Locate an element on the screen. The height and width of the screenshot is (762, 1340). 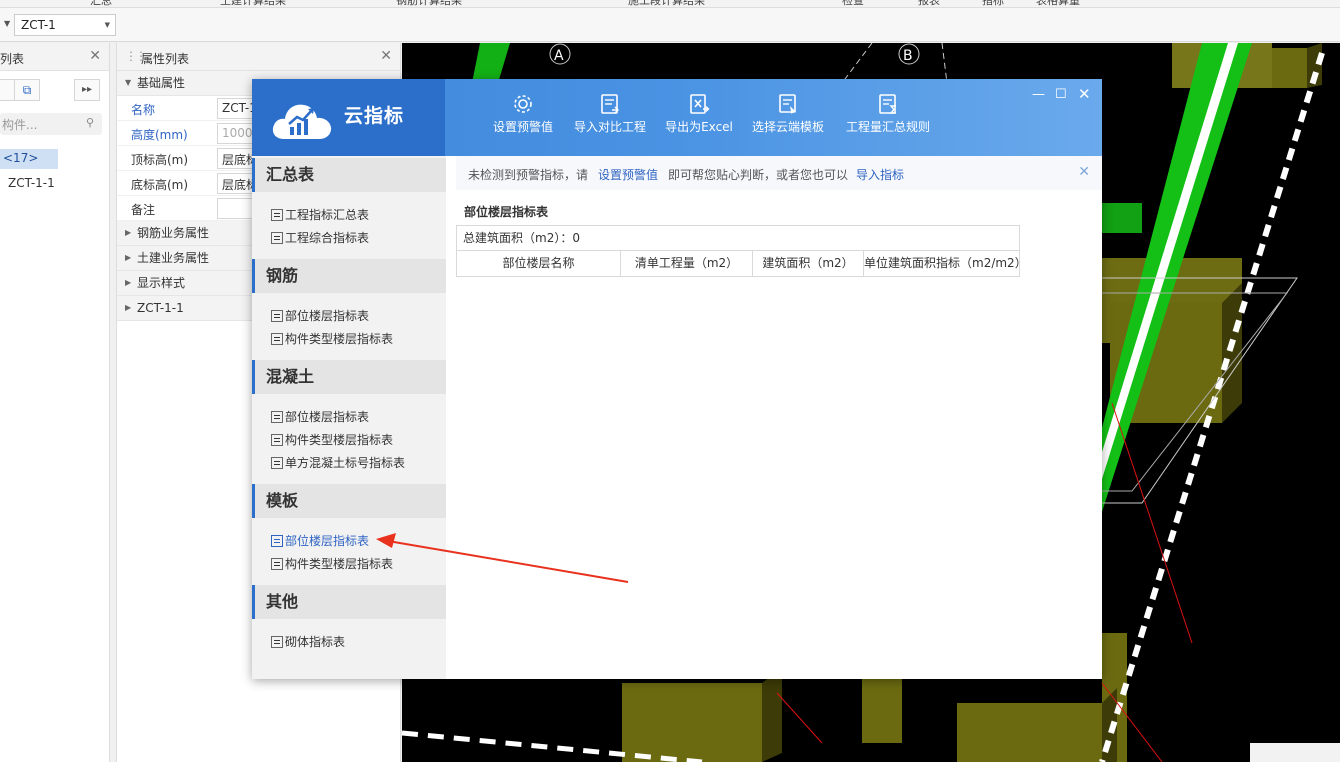
annotation-arrow-head is located at coordinates (386, 540).